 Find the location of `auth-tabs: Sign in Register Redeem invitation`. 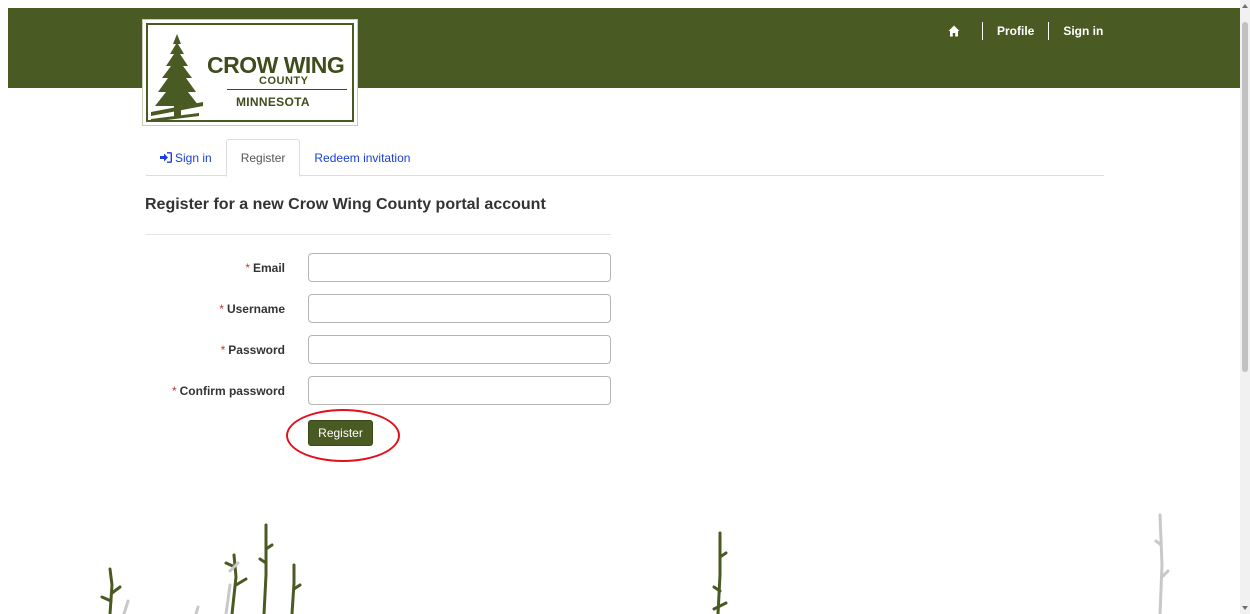

auth-tabs: Sign in Register Redeem invitation is located at coordinates (625, 158).